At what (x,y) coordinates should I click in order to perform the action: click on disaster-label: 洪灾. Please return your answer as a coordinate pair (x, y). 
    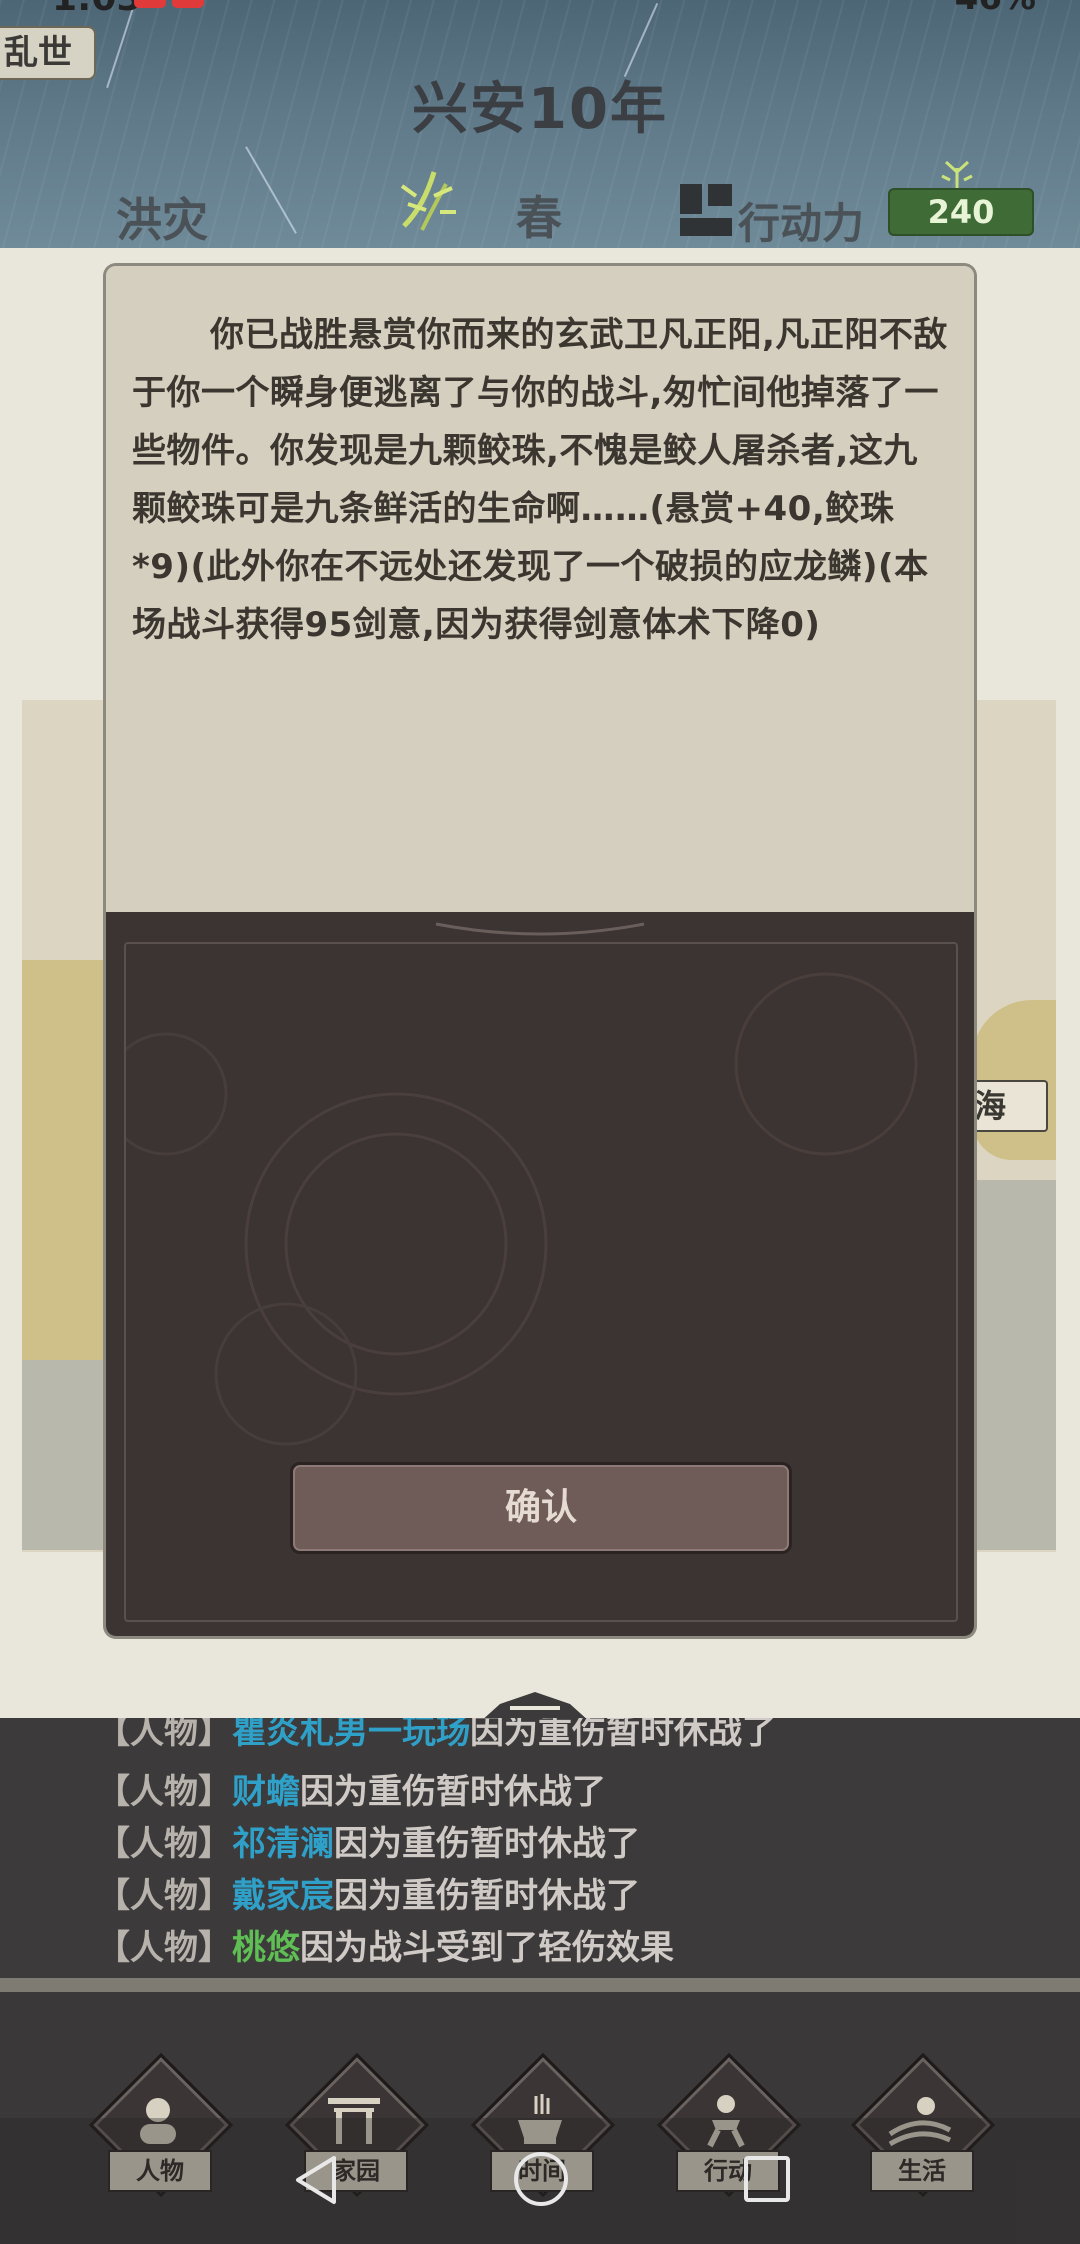
    Looking at the image, I should click on (162, 220).